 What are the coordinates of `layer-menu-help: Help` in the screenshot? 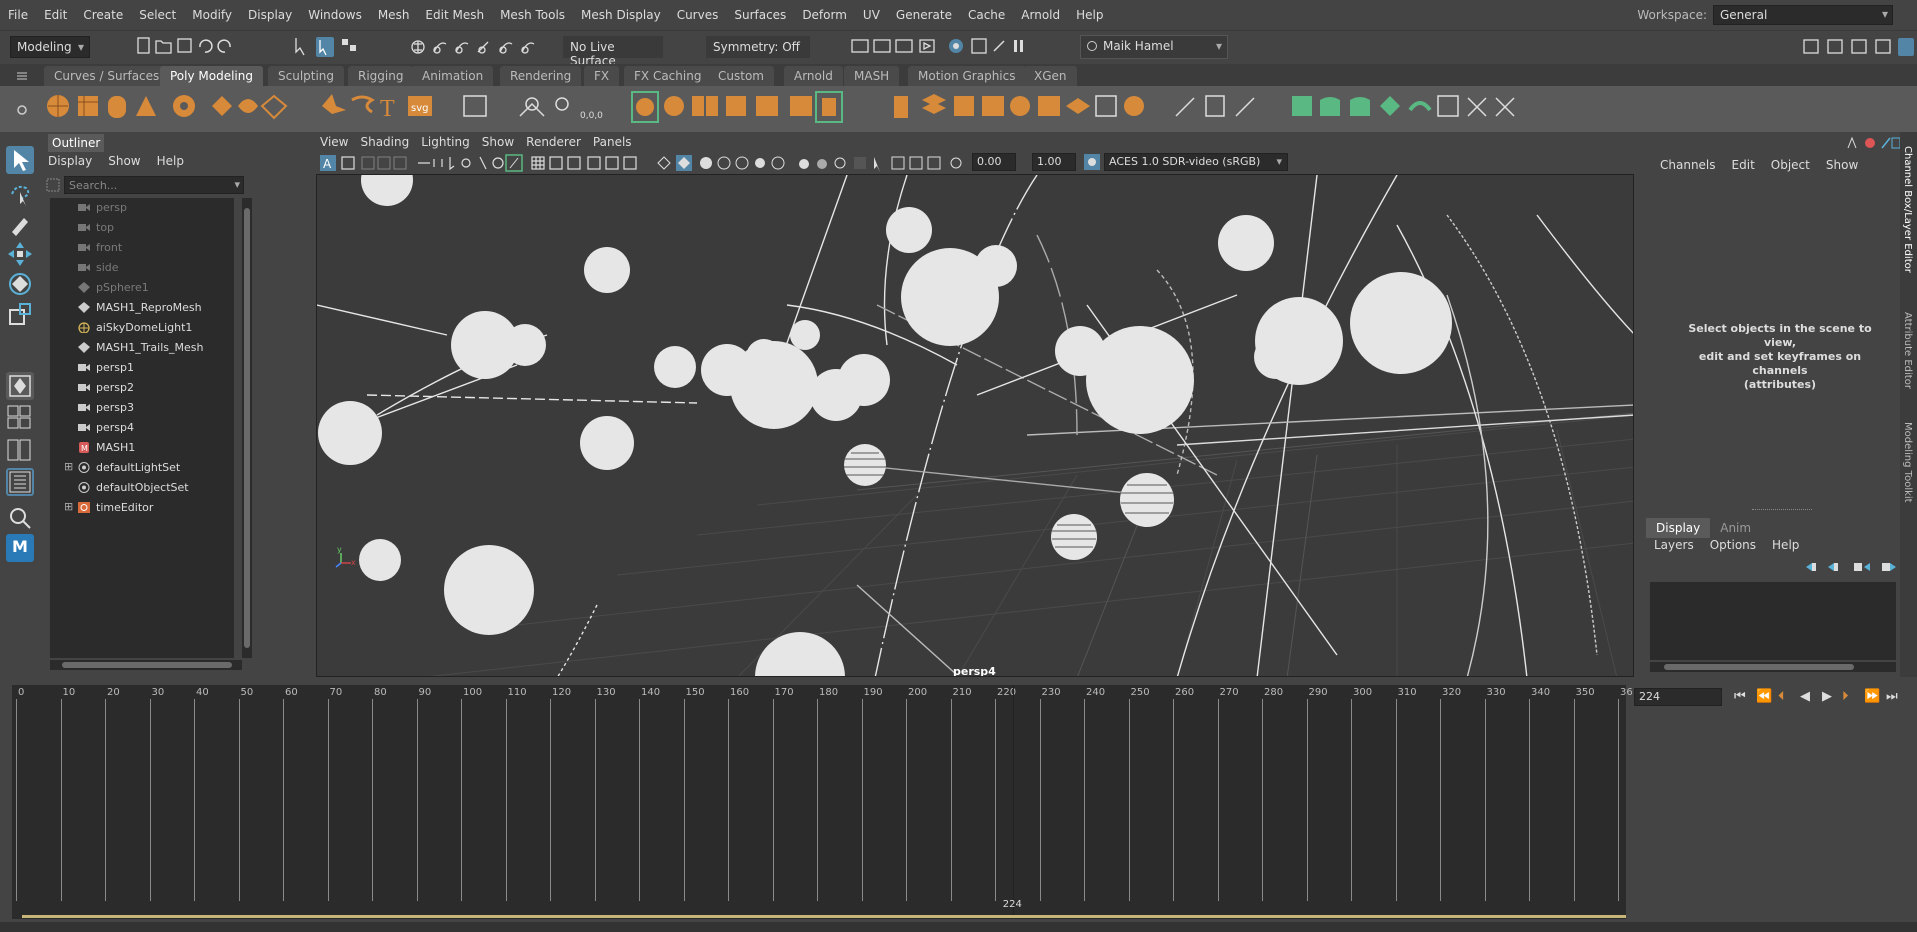 It's located at (1785, 545).